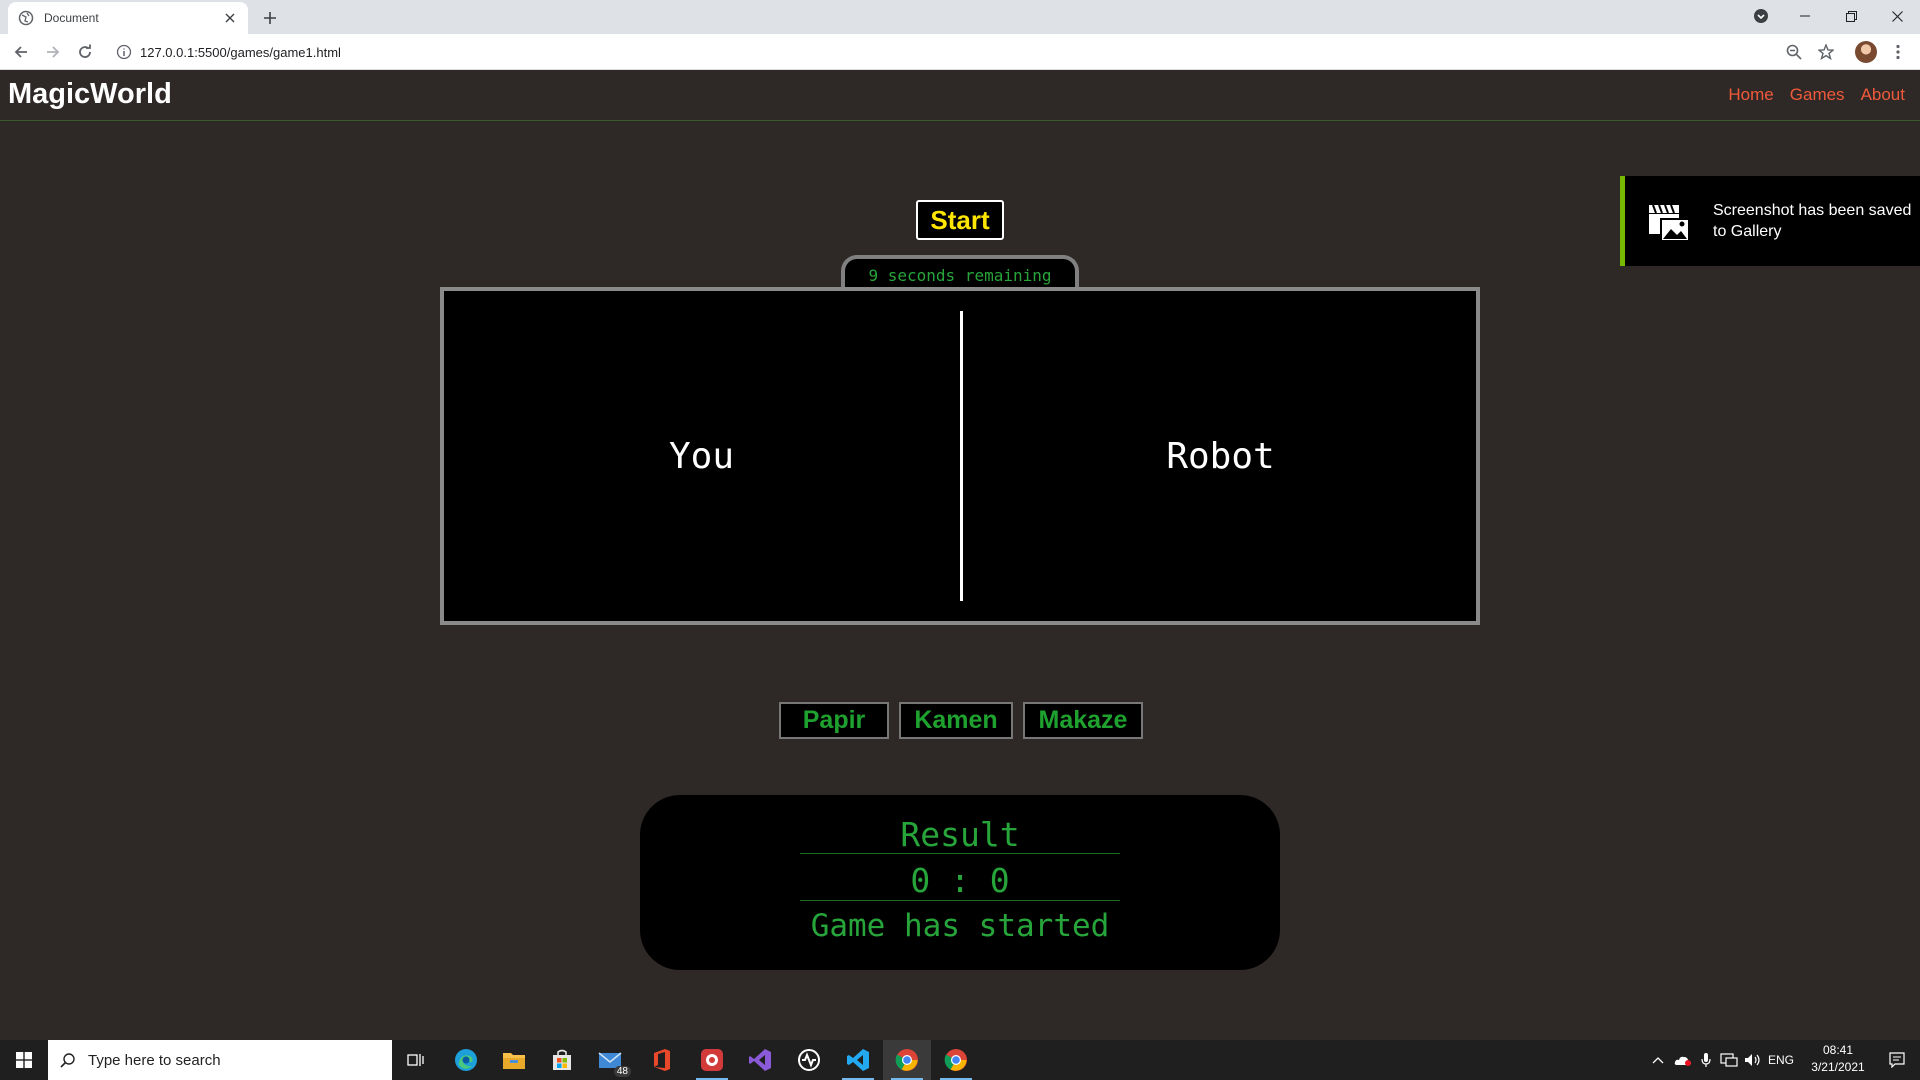 The image size is (1920, 1080). I want to click on result-panel: Result 0 : 0 Game has started, so click(960, 882).